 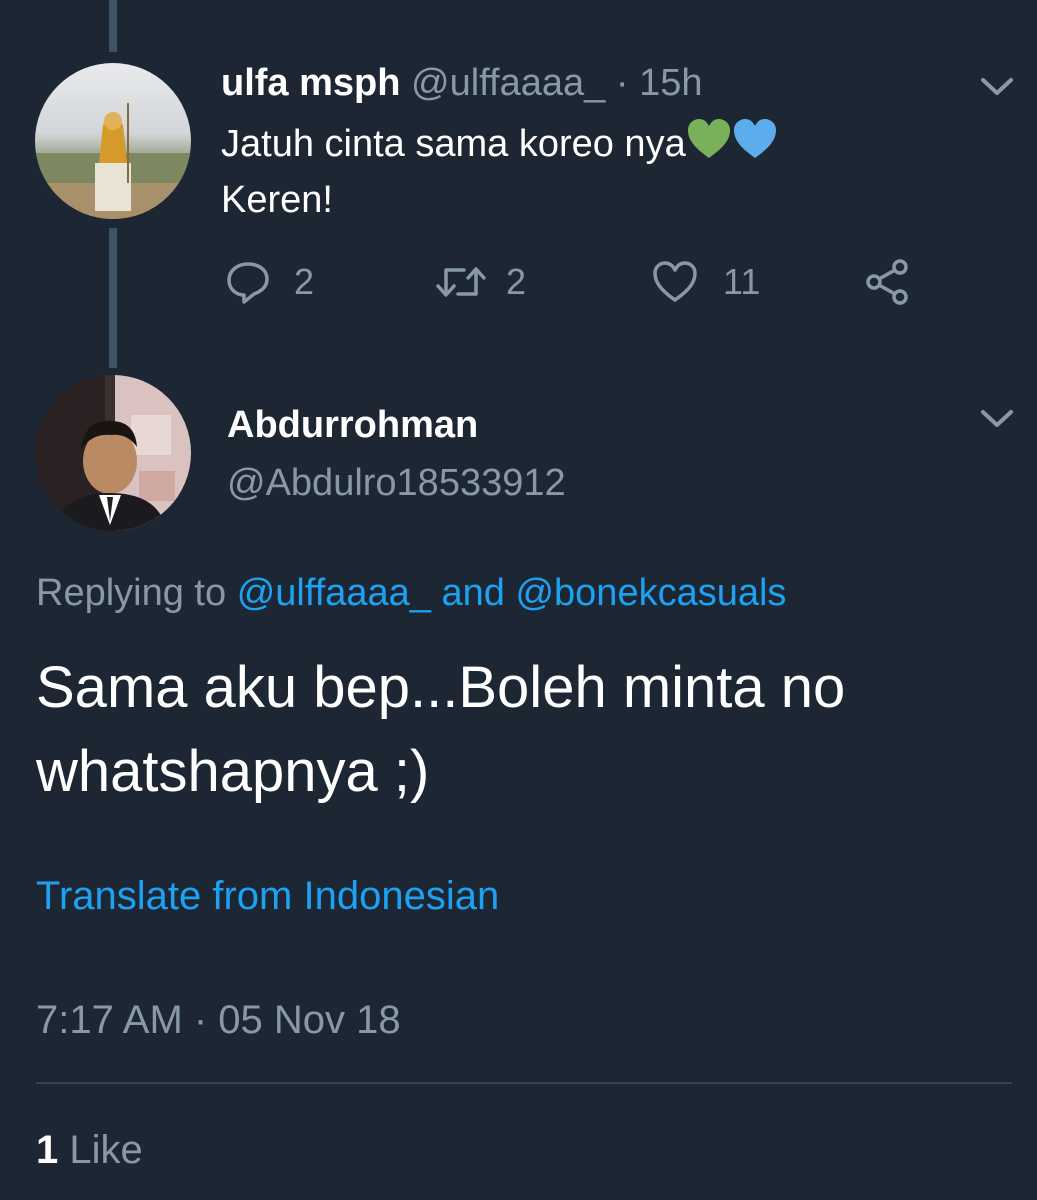 What do you see at coordinates (334, 593) in the screenshot?
I see `replying-user-link: @ulffaaaa_` at bounding box center [334, 593].